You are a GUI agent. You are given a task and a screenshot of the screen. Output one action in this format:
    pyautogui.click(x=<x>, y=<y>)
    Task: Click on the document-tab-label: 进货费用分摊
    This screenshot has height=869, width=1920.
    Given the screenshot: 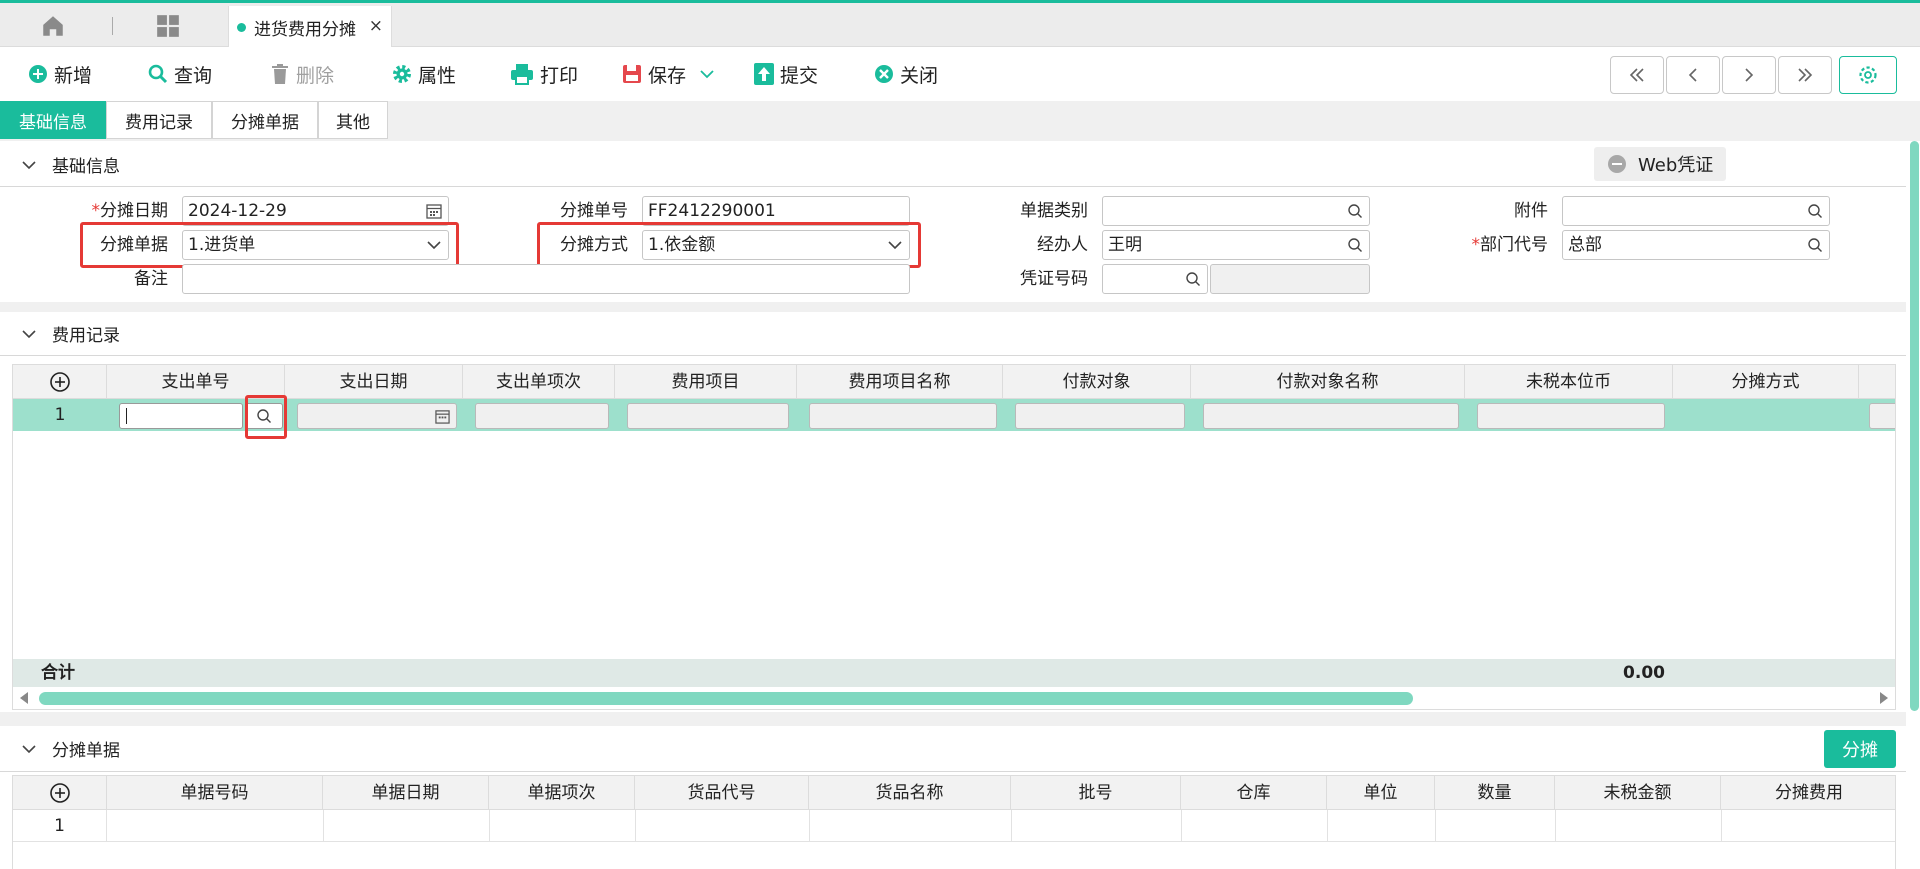 What is the action you would take?
    pyautogui.click(x=305, y=29)
    